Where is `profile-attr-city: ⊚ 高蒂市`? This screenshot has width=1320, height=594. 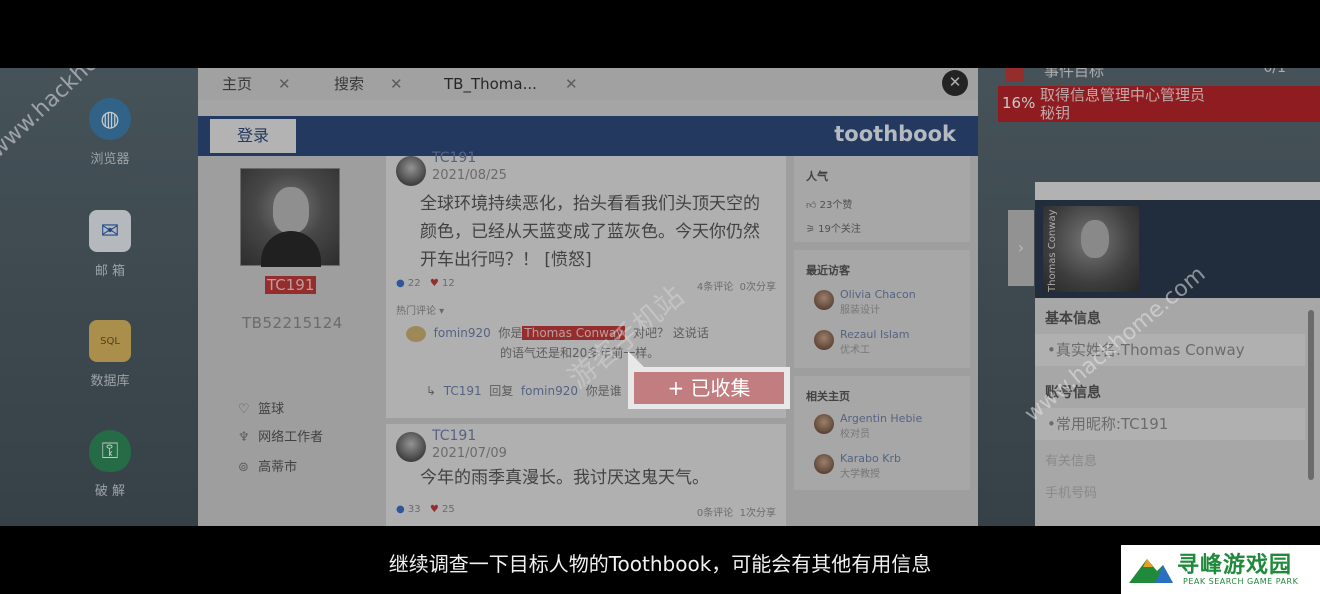
profile-attr-city: ⊚ 高蒂市 is located at coordinates (267, 465).